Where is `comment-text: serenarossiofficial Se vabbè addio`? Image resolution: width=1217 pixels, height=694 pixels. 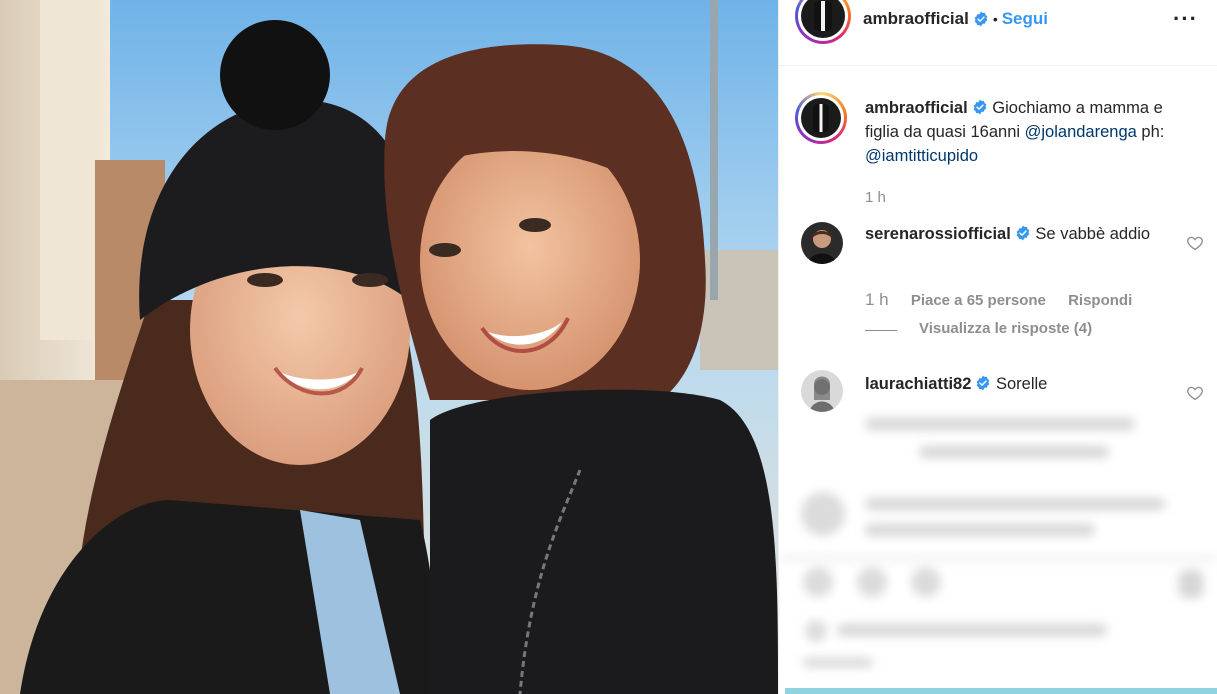 comment-text: serenarossiofficial Se vabbè addio is located at coordinates (1030, 234).